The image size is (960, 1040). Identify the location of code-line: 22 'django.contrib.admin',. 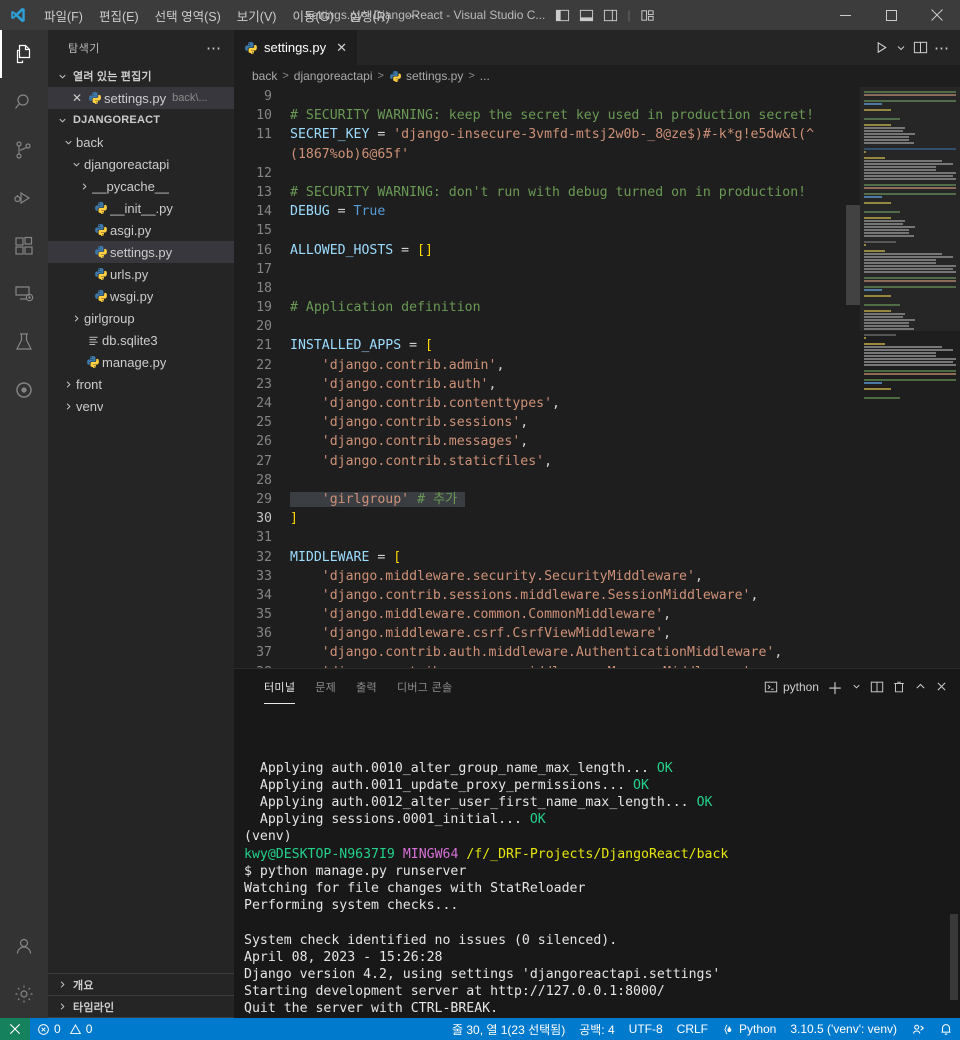
(547, 365).